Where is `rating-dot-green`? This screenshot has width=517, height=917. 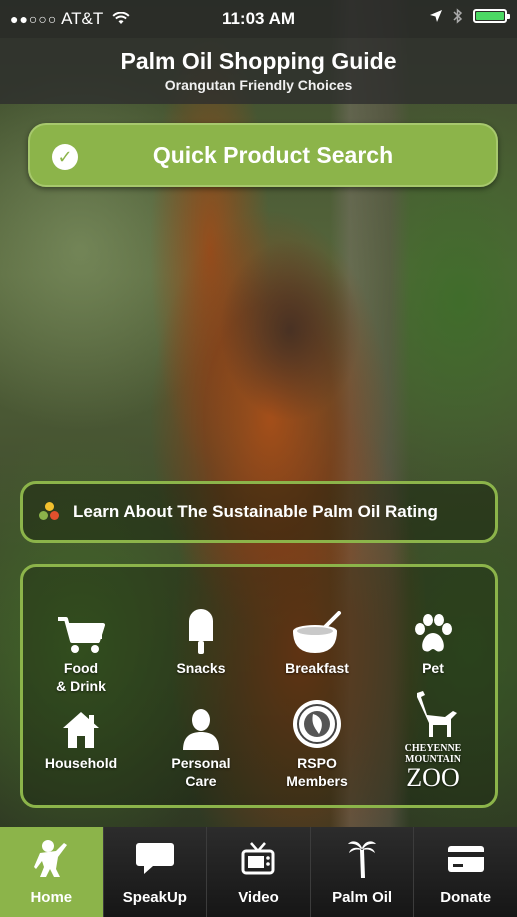 rating-dot-green is located at coordinates (43, 515).